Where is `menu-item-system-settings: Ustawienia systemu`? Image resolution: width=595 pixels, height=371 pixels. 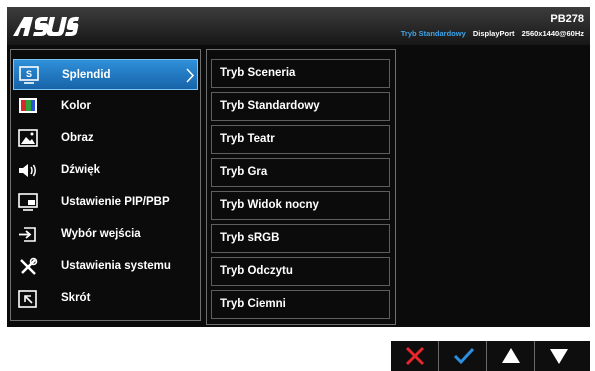
menu-item-system-settings: Ustawienia systemu is located at coordinates (105, 266).